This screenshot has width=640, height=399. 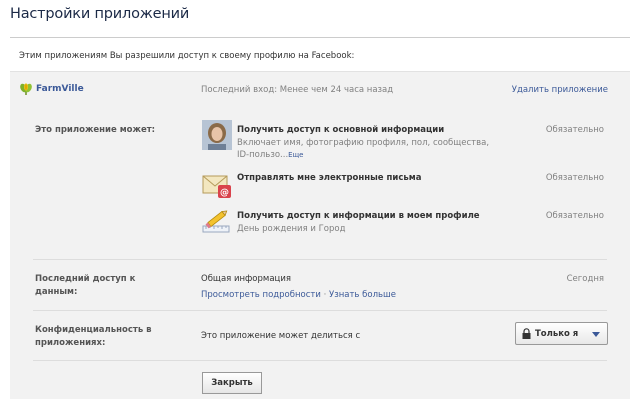 I want to click on lock-icon, so click(x=526, y=335).